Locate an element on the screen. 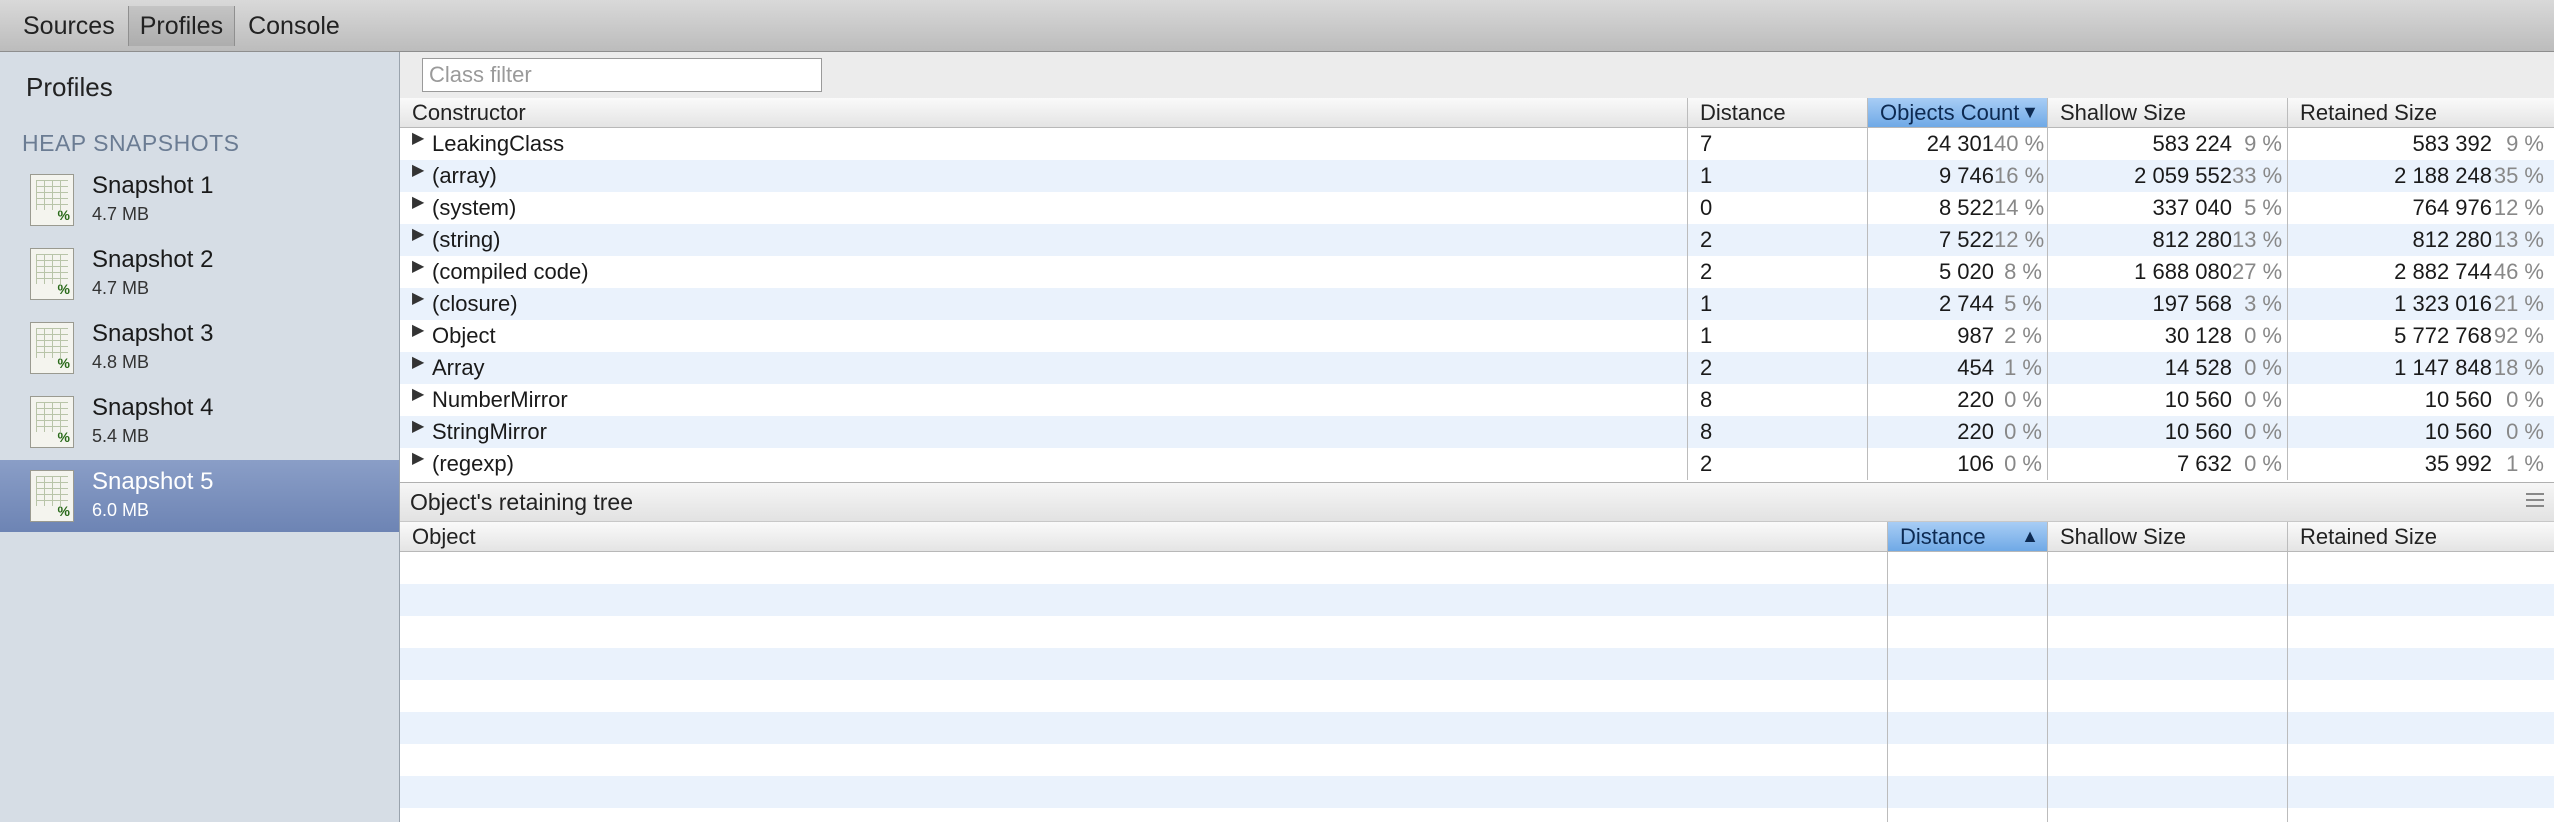 This screenshot has width=2554, height=840. cell-retained-pct: 21 % is located at coordinates (2518, 303).